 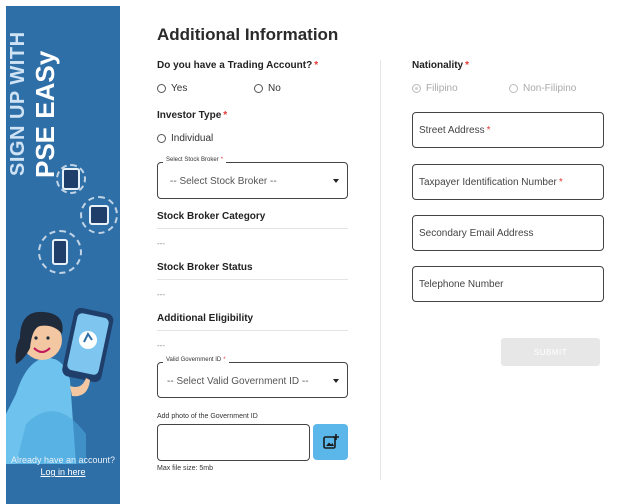 I want to click on stock-broker-category-value: ---, so click(x=161, y=243).